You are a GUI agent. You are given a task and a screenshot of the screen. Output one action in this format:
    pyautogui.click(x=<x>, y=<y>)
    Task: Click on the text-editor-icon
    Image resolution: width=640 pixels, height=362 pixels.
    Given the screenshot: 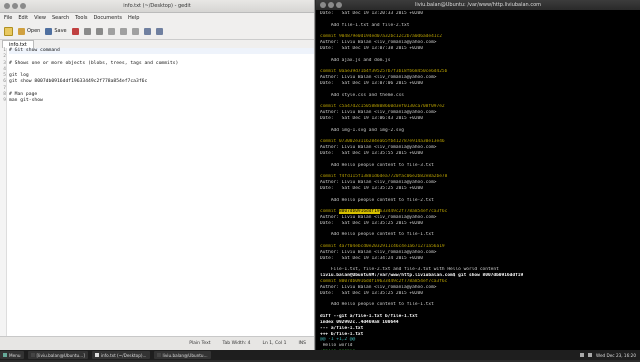 What is the action you would take?
    pyautogui.click(x=96, y=355)
    